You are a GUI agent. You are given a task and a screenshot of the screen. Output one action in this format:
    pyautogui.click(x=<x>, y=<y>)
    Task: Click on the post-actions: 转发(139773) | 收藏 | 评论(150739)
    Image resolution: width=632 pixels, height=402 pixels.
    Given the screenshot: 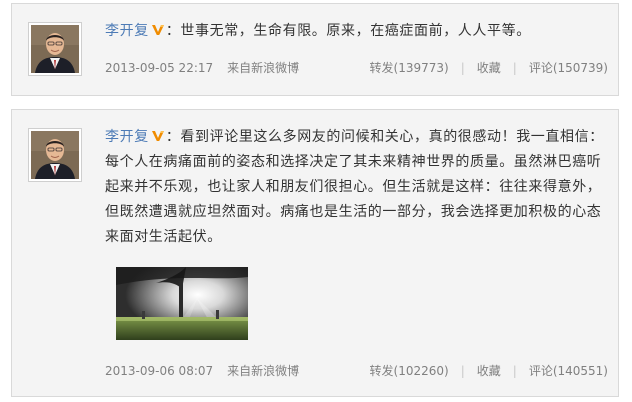 What is the action you would take?
    pyautogui.click(x=489, y=68)
    